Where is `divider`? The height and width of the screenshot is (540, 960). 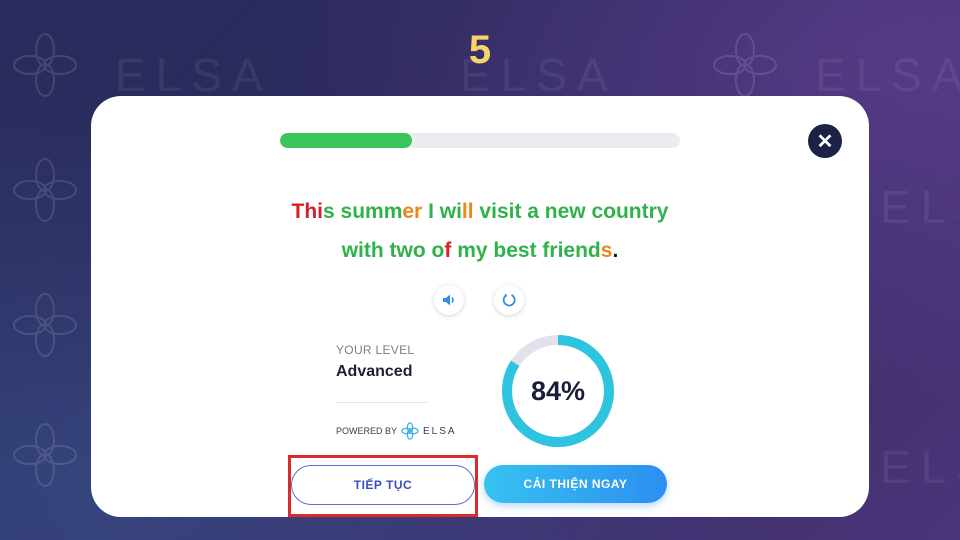
divider is located at coordinates (382, 402).